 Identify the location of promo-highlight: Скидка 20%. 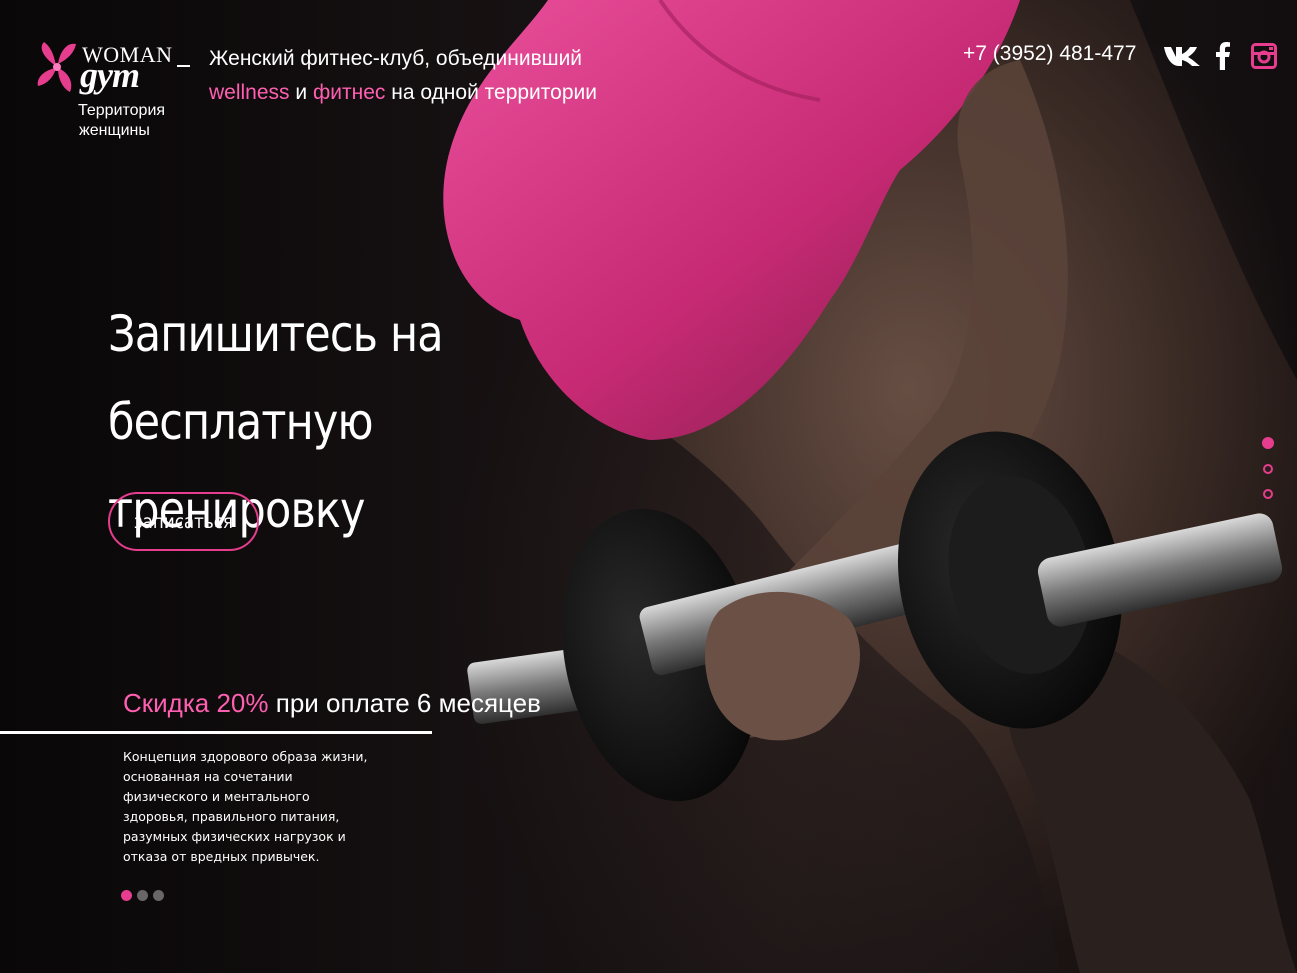
(196, 703).